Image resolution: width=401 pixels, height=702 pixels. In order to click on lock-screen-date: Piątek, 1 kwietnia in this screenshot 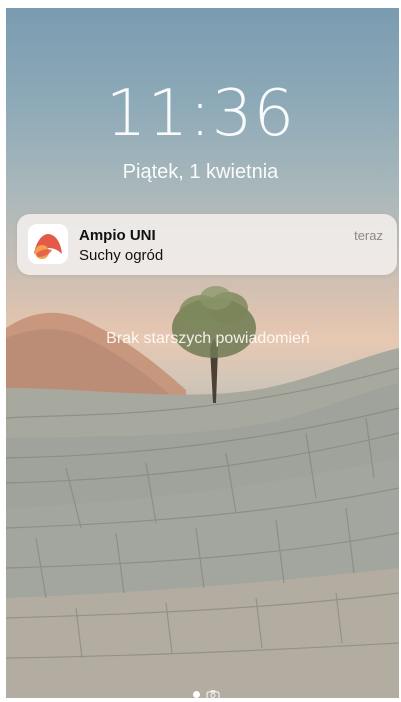, I will do `click(200, 172)`.